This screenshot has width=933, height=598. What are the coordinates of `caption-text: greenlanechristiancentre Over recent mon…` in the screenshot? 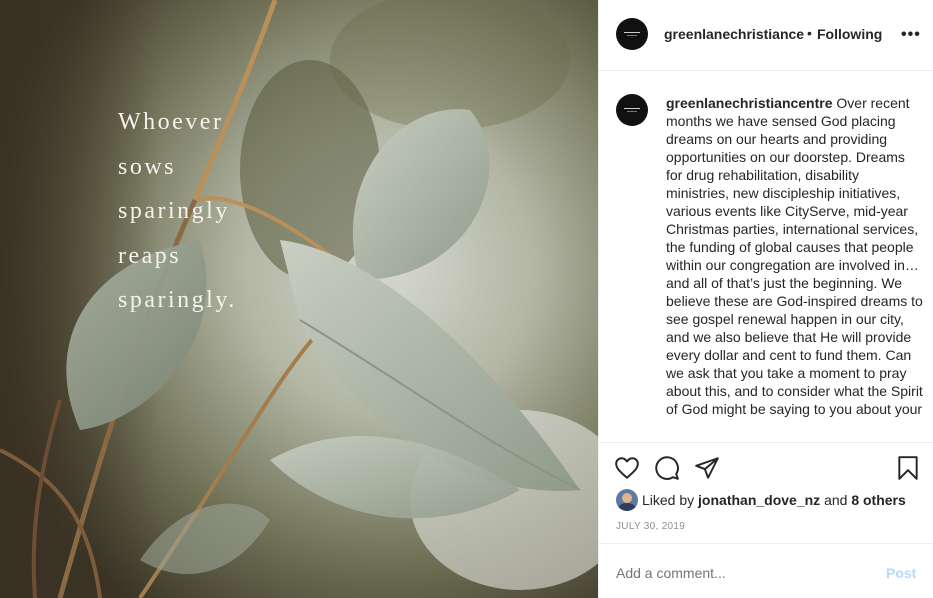 It's located at (795, 256).